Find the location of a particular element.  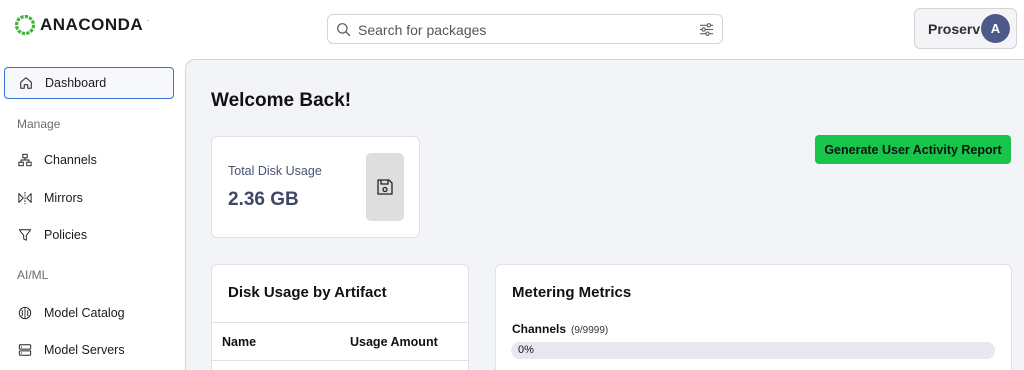

brain-icon is located at coordinates (25, 313).